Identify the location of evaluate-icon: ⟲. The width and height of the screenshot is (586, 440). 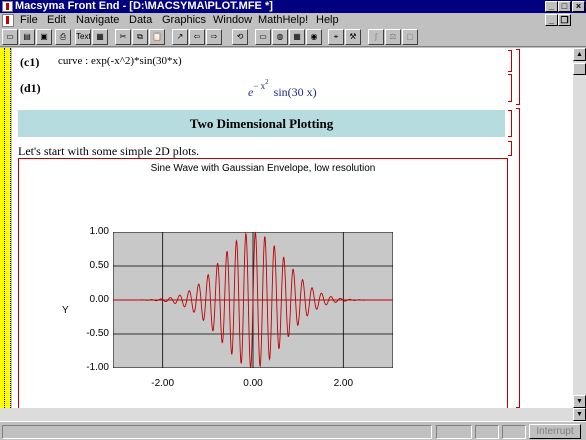
(240, 37).